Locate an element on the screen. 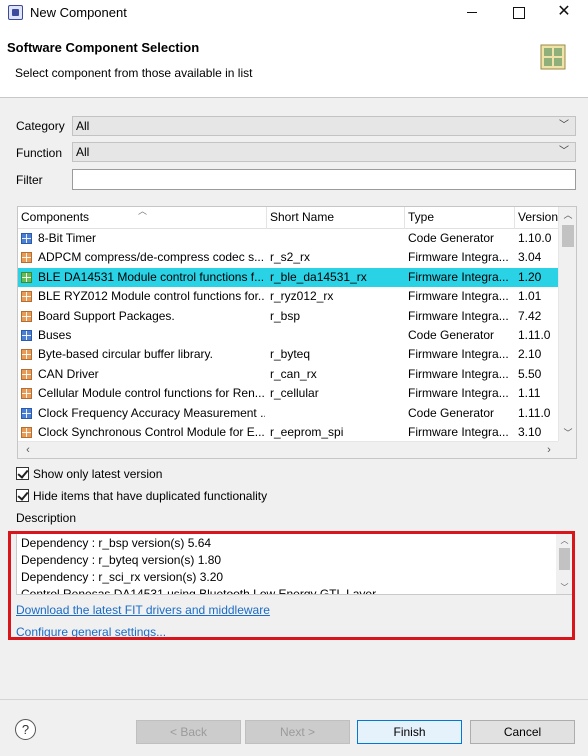  help-icon: ? is located at coordinates (25, 729).